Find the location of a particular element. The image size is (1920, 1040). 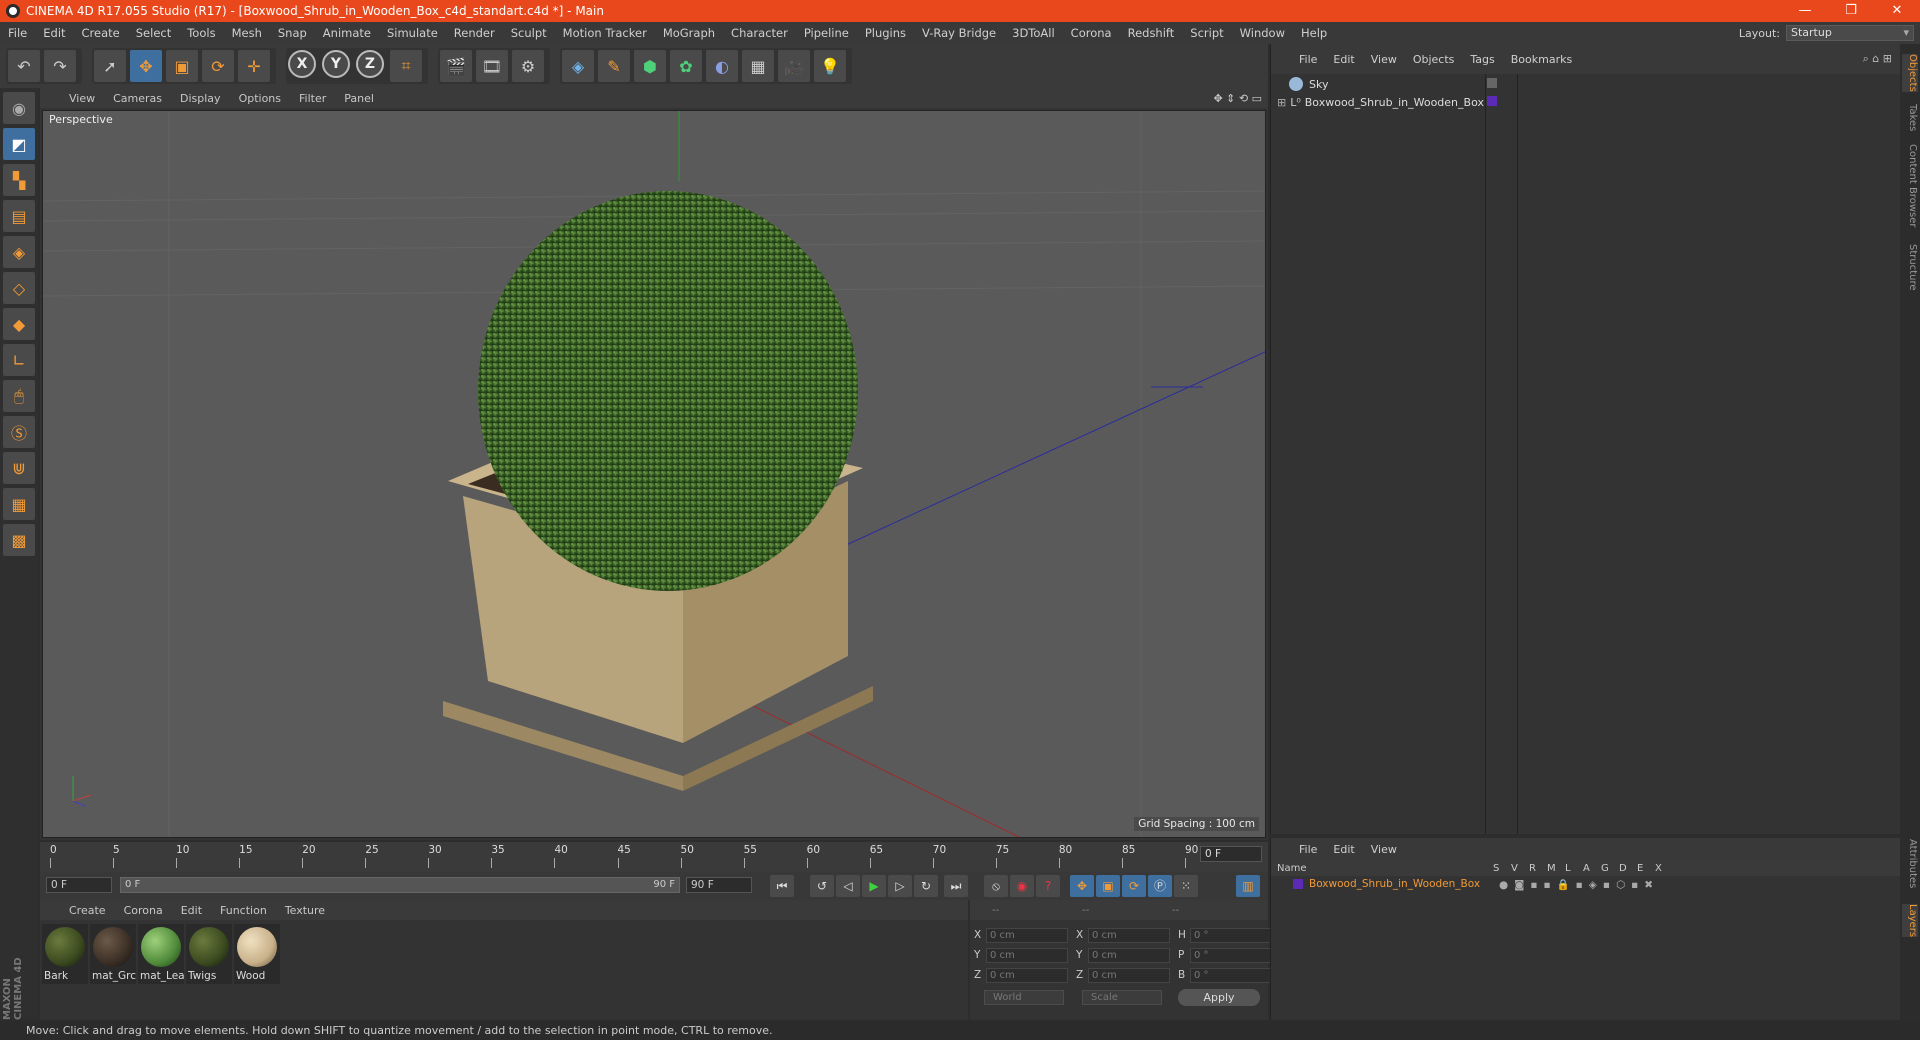

timeline-ruler: 0 5 10 15 20 25 30 35 40 45 50 55 60 65 70 75 80 85 90 0 F is located at coordinates (654, 857).